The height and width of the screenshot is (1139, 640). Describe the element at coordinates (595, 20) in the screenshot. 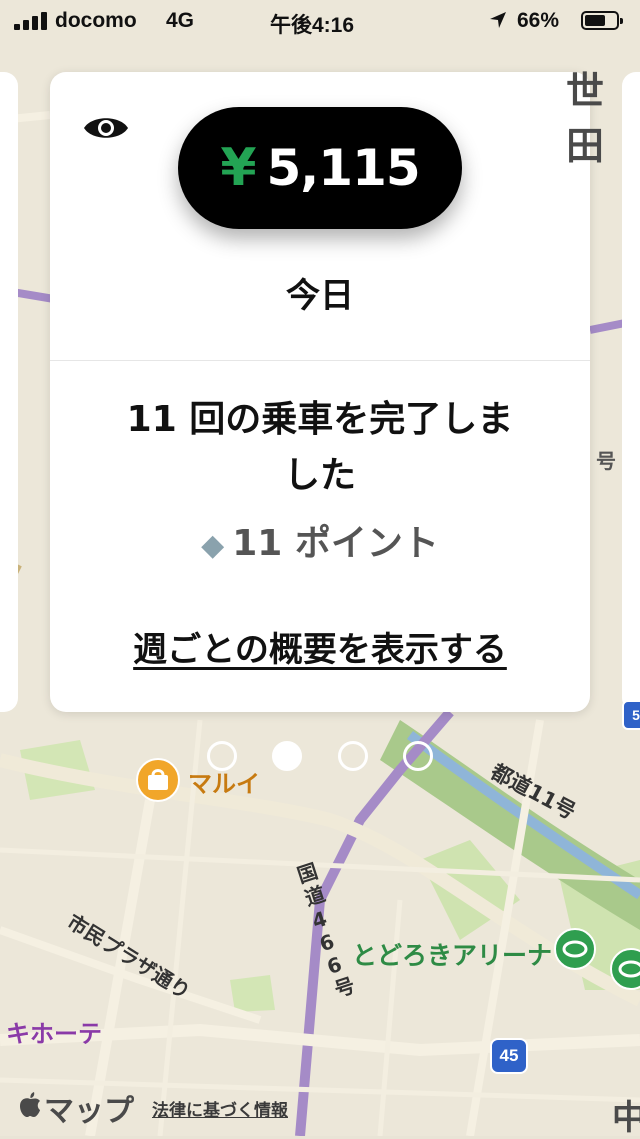

I see `battery-level` at that location.